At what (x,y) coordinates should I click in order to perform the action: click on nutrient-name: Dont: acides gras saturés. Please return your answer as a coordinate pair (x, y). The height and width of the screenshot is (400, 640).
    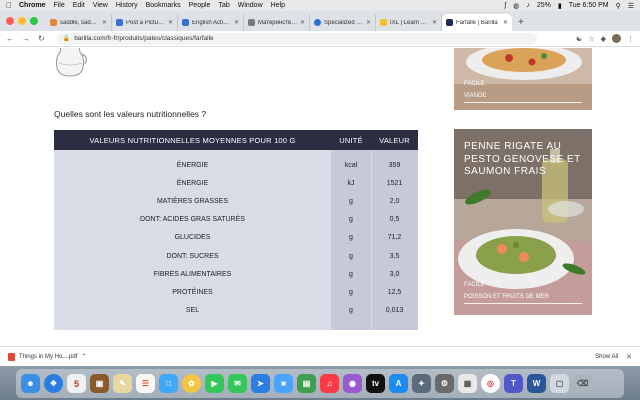
    Looking at the image, I should click on (192, 220).